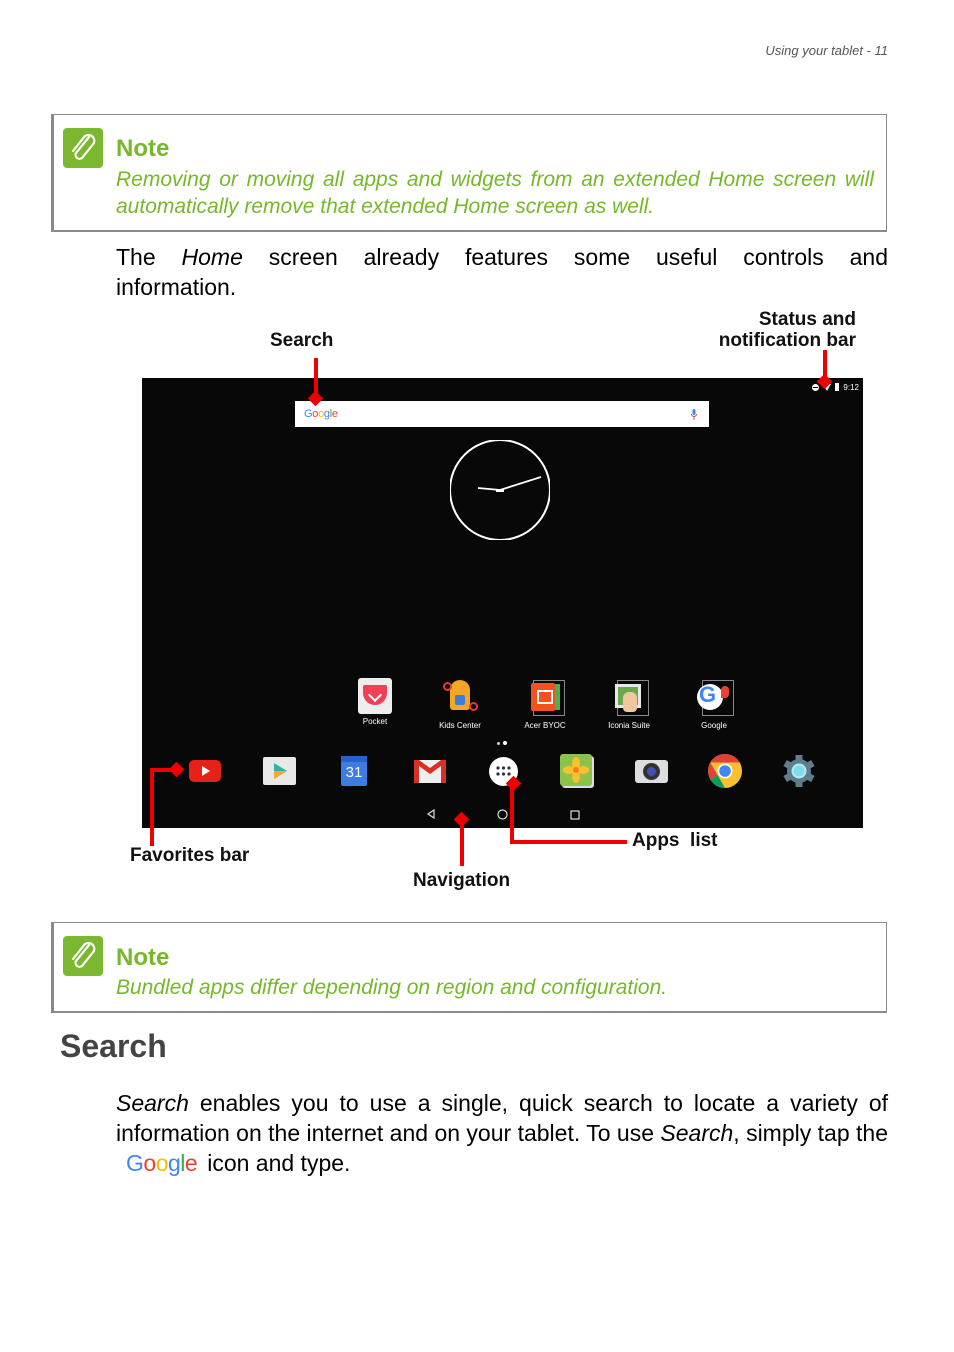 The height and width of the screenshot is (1352, 954). I want to click on youtube-icon, so click(205, 771).